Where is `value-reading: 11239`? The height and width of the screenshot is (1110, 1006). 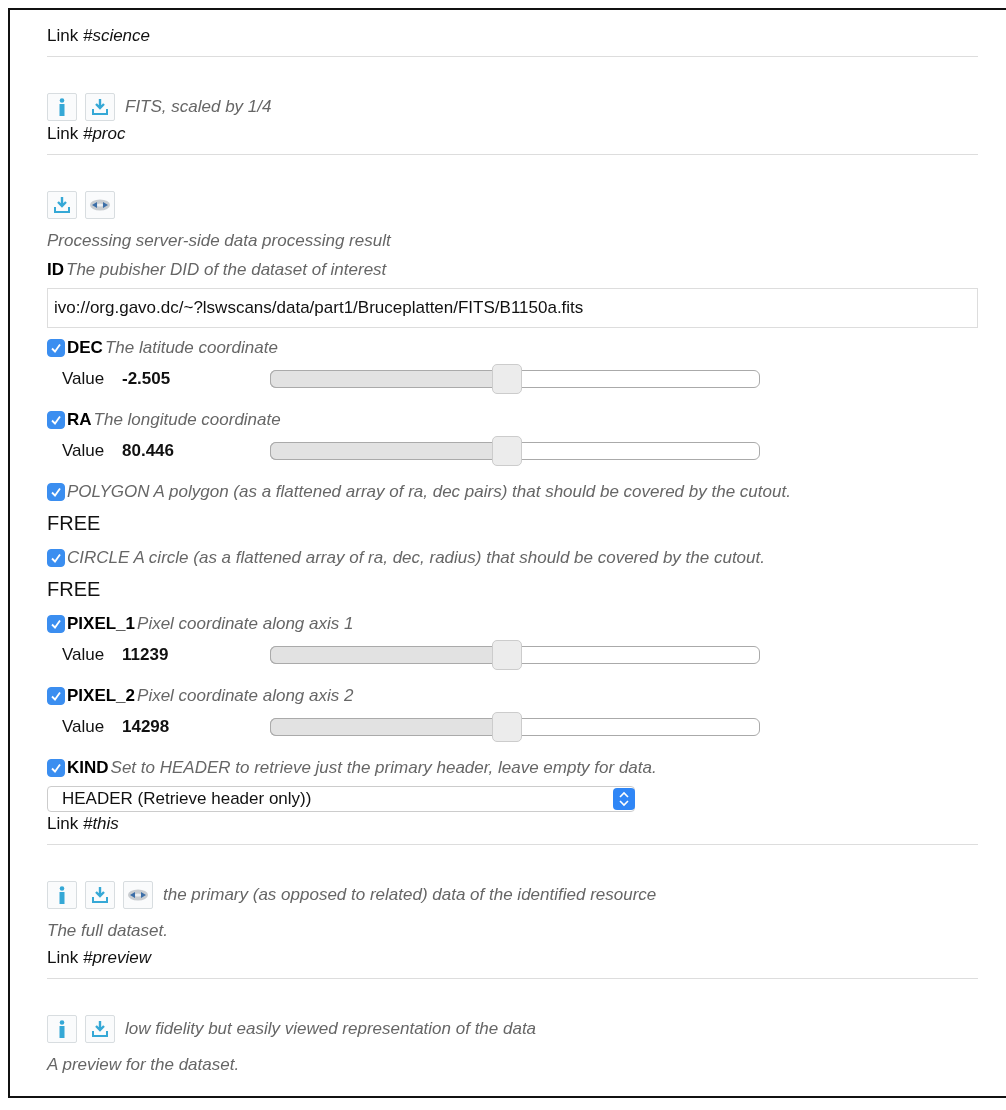 value-reading: 11239 is located at coordinates (146, 655).